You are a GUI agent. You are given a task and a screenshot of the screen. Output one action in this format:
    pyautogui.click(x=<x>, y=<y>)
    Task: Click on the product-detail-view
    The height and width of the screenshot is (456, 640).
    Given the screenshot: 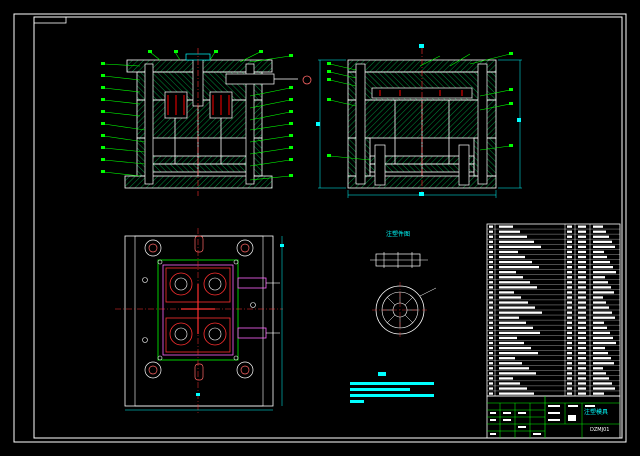 What is the action you would take?
    pyautogui.click(x=403, y=295)
    